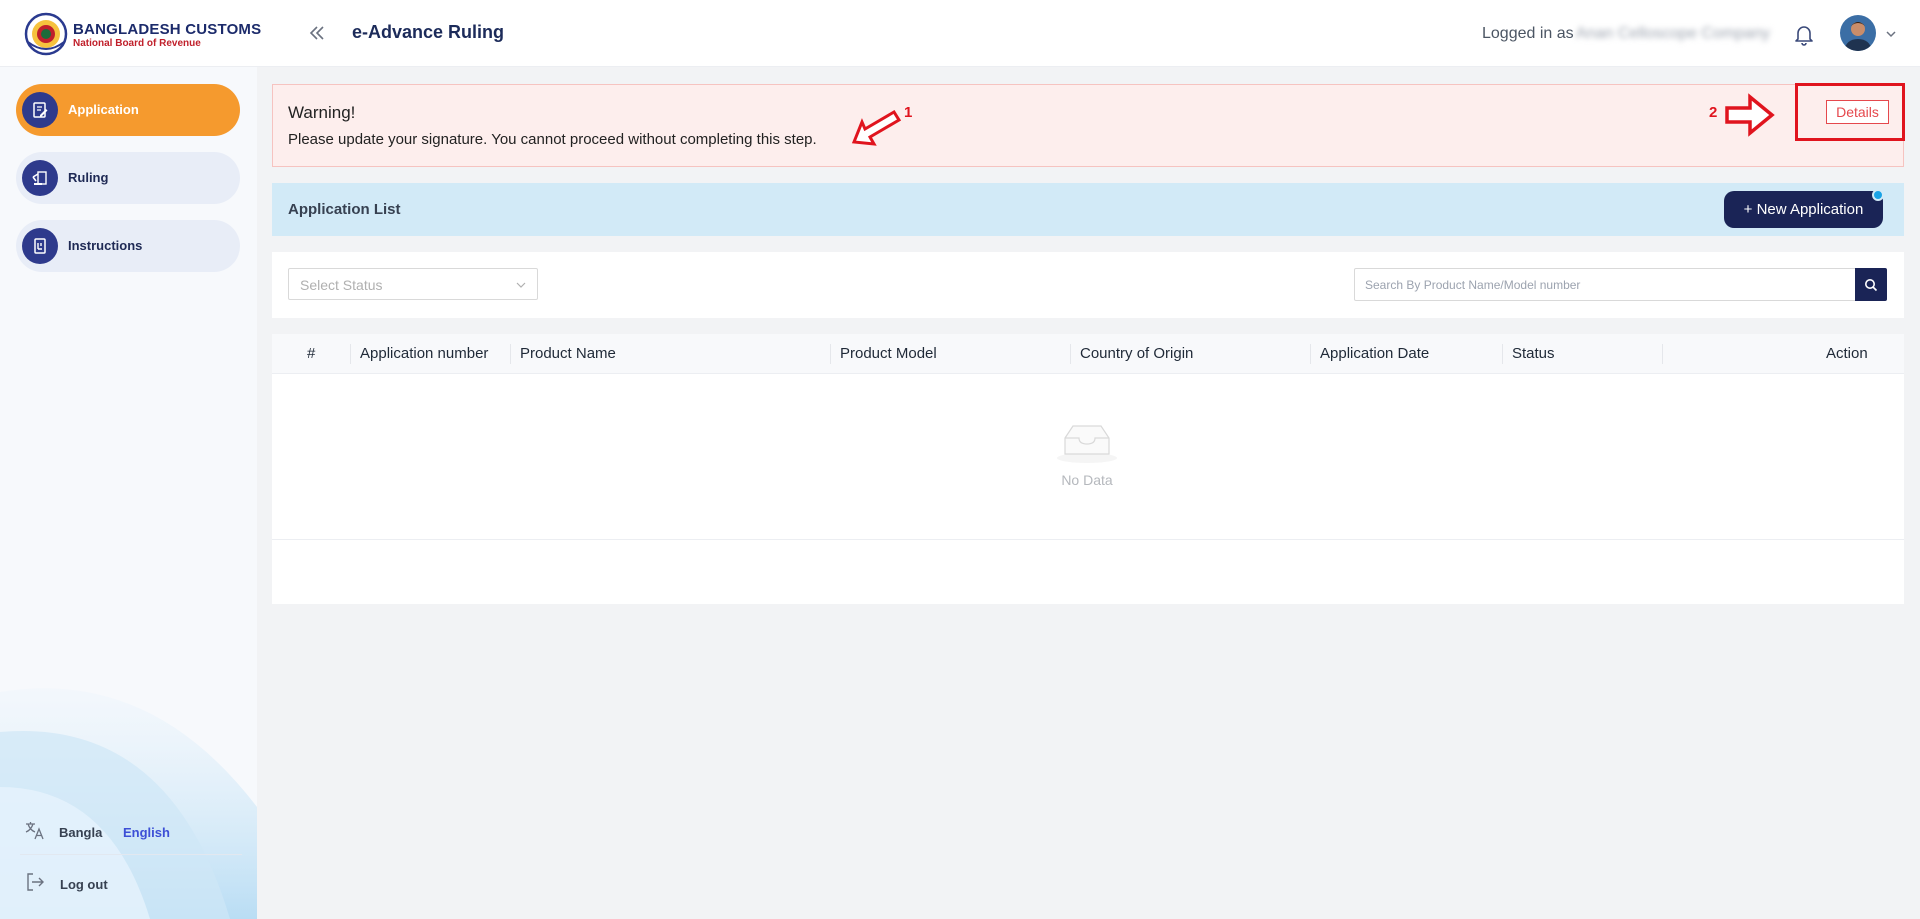 This screenshot has width=1920, height=919. I want to click on column-header-application-number: Application number, so click(424, 353).